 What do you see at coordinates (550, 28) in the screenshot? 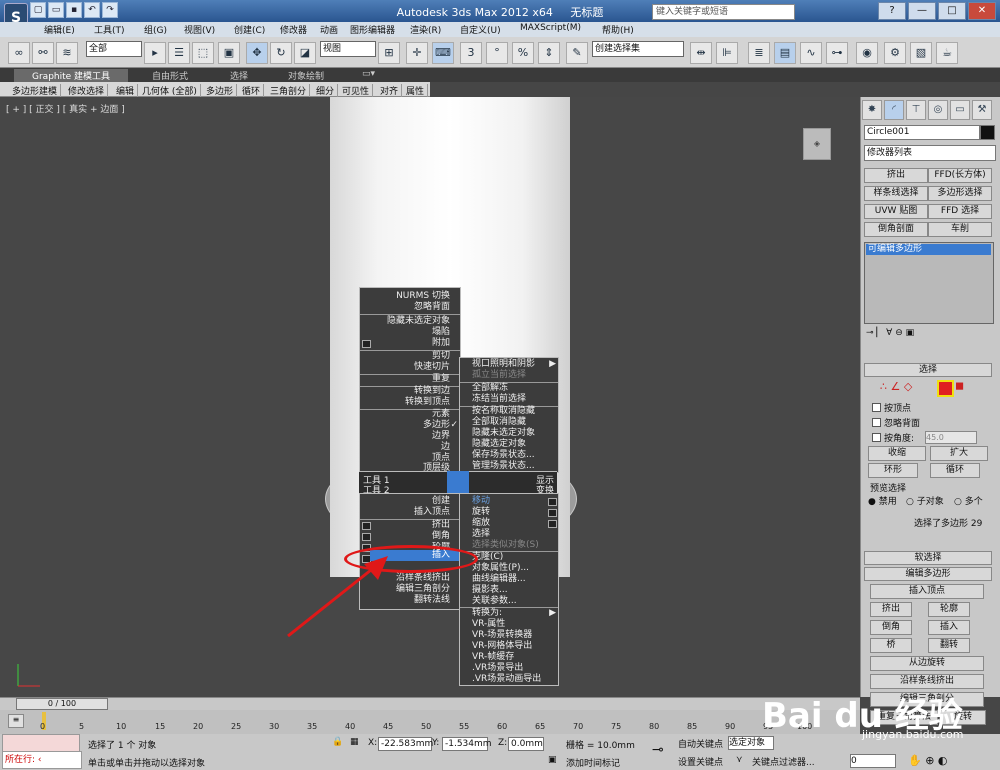
I see `menu-maxscript: MAXScript(M)` at bounding box center [550, 28].